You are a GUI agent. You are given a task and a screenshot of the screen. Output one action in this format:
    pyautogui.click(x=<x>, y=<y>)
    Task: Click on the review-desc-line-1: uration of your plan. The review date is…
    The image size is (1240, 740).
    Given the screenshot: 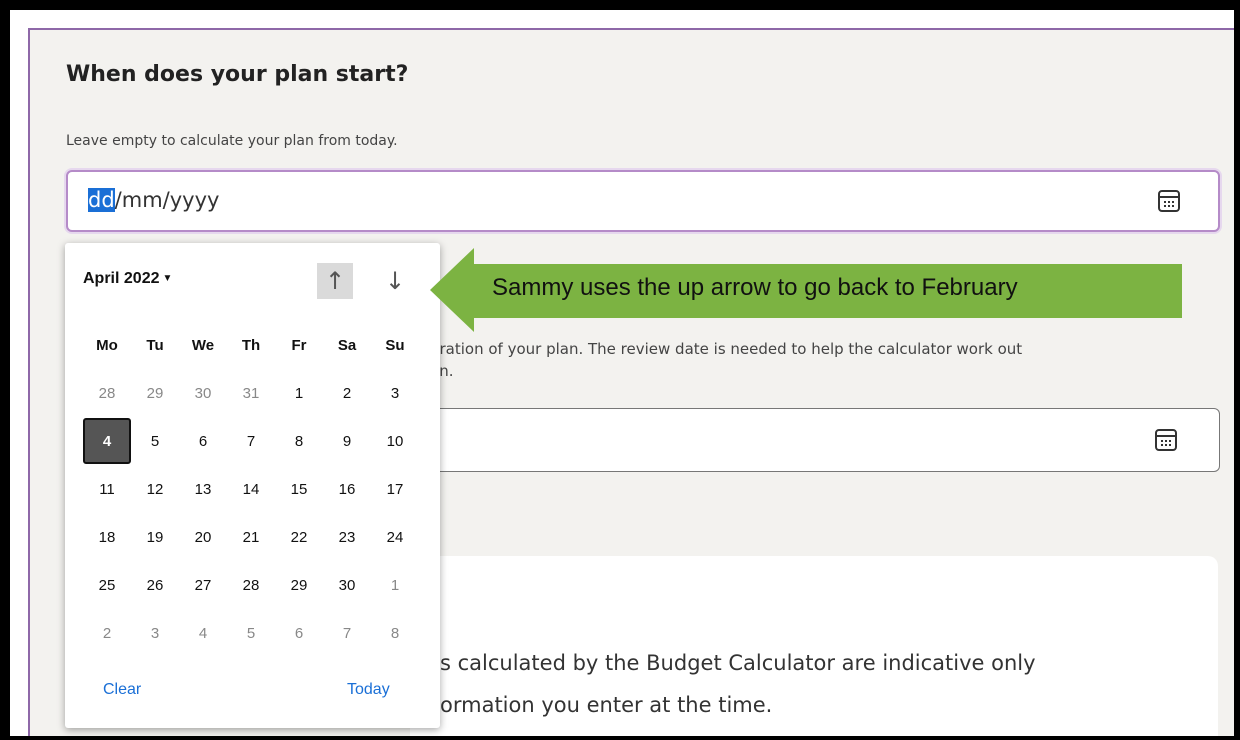 What is the action you would take?
    pyautogui.click(x=726, y=349)
    